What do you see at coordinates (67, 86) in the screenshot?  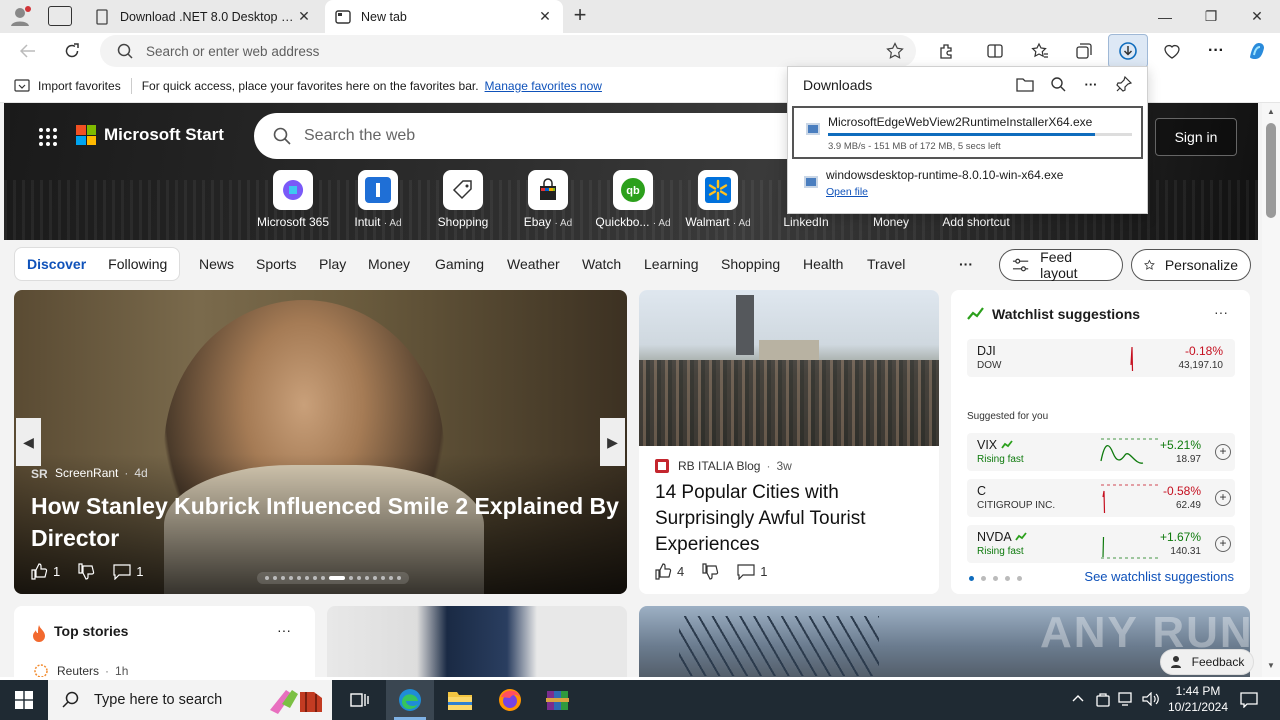 I see `import-favorites-button: Import favorites` at bounding box center [67, 86].